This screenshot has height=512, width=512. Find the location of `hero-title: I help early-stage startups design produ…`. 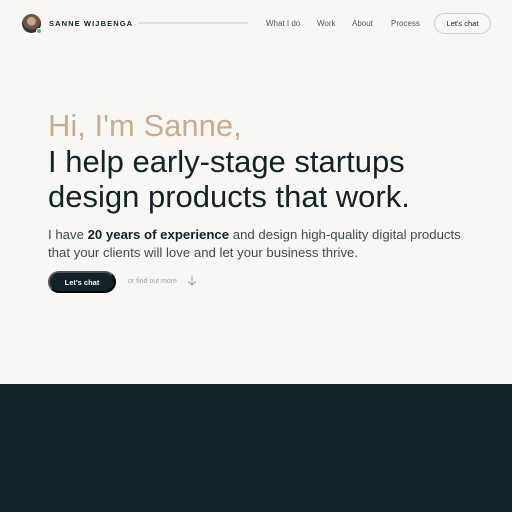

hero-title: I help early-stage startups design produ… is located at coordinates (268, 179).